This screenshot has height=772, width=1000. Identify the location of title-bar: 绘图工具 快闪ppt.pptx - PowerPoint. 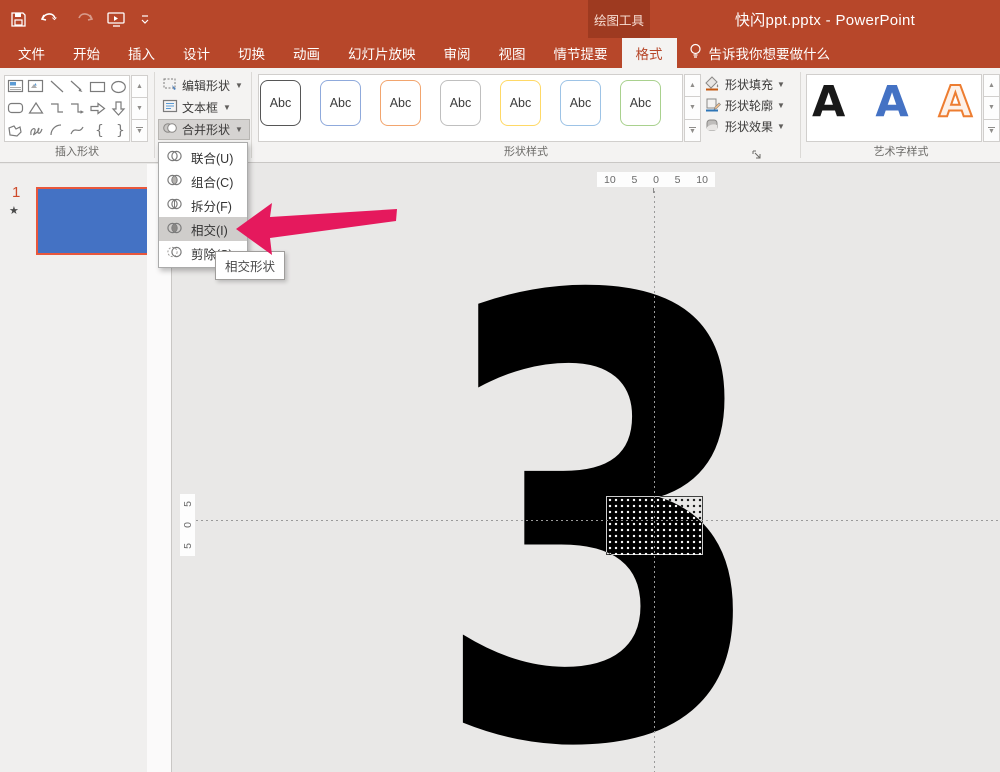
(500, 19).